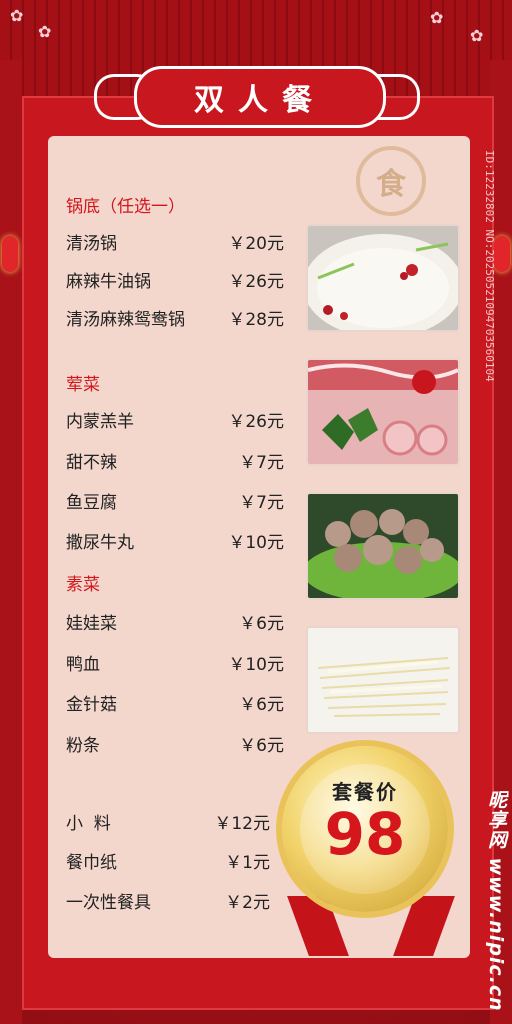 The height and width of the screenshot is (1024, 512). Describe the element at coordinates (168, 860) in the screenshot. I see `menu-item: 餐巾纸 ￥1元` at that location.